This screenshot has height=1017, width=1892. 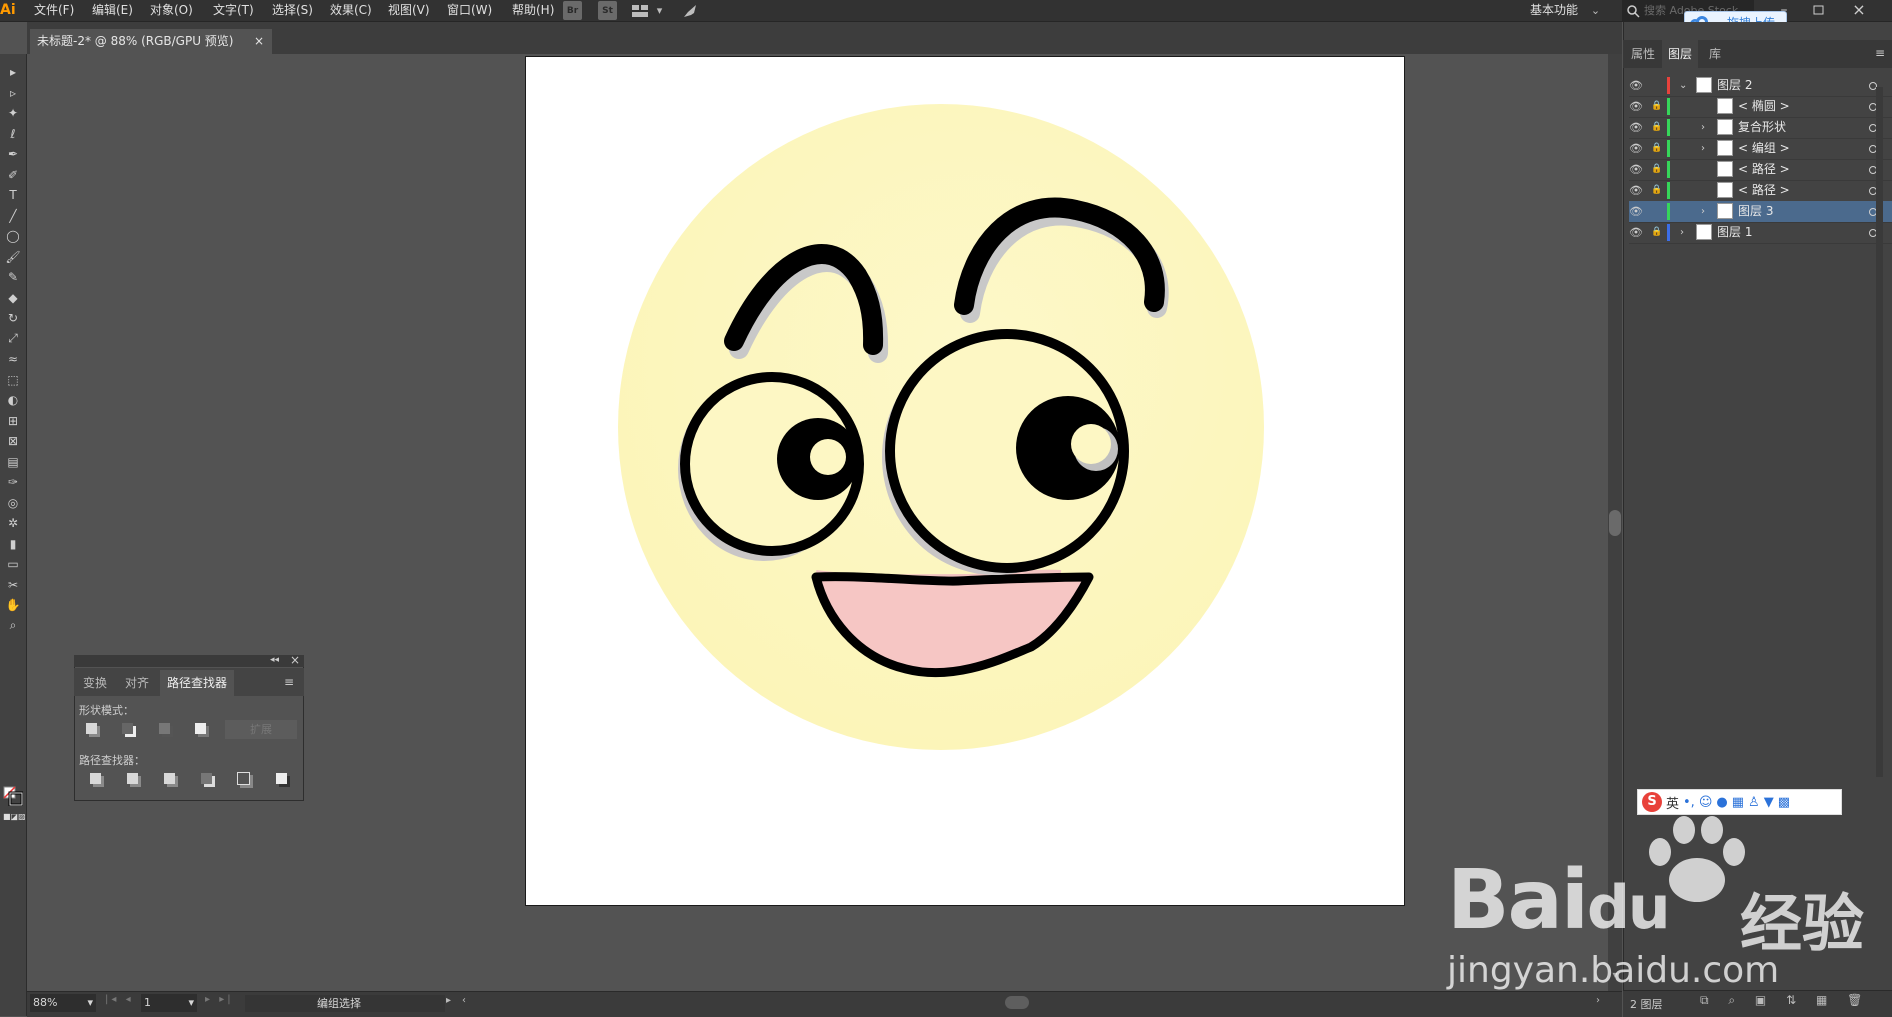 I want to click on blend-tool-icon: ◎, so click(x=13, y=503).